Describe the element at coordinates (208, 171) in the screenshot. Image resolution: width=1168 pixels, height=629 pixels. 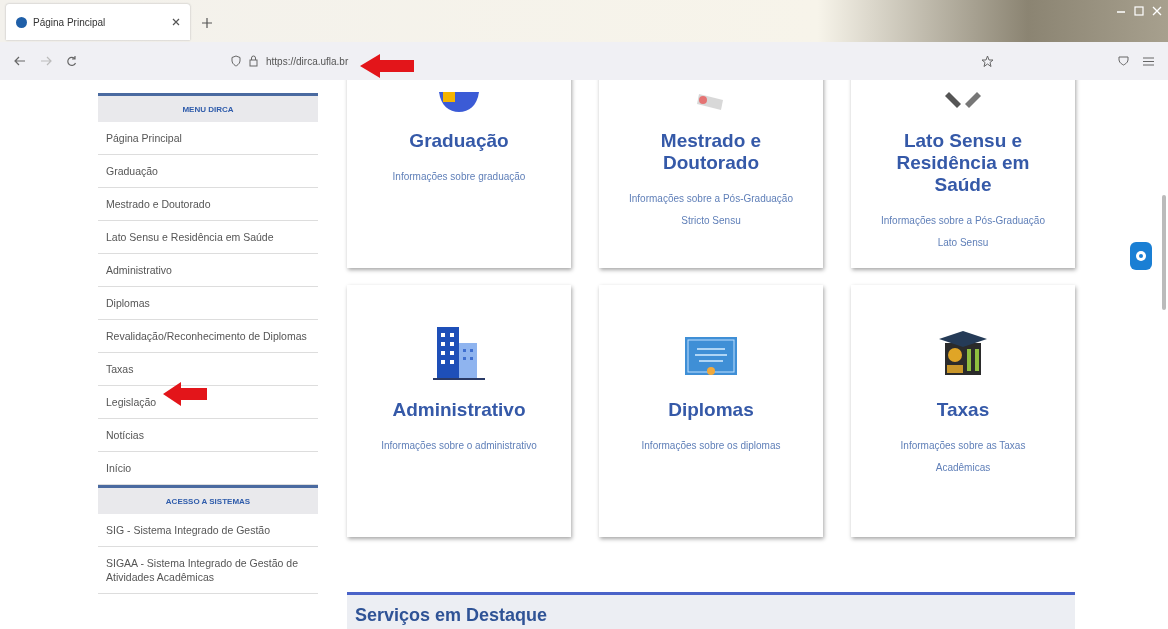
I see `sidebar-link: Graduação` at that location.